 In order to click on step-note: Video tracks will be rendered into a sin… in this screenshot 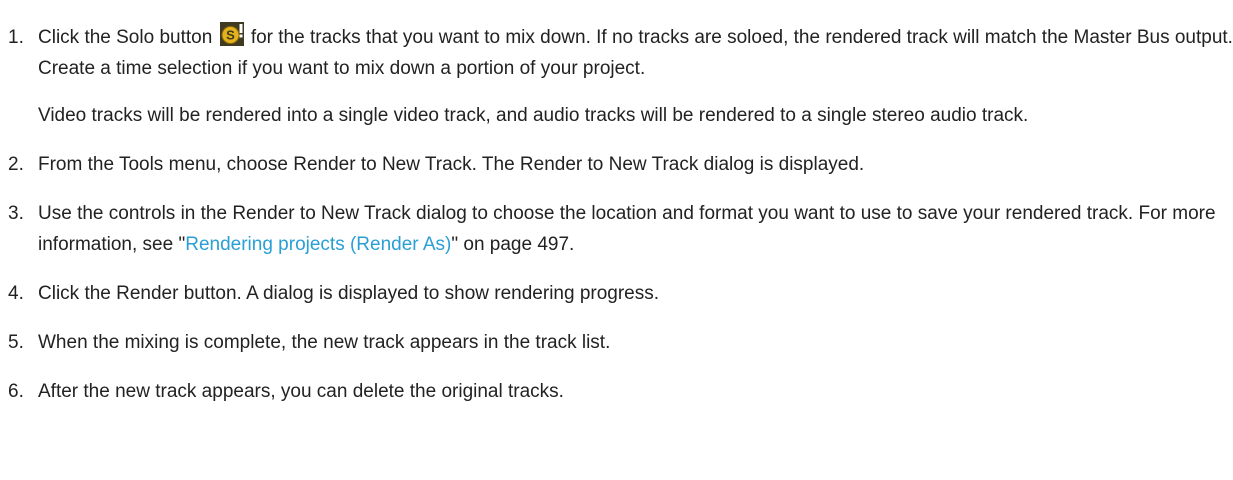, I will do `click(533, 115)`.